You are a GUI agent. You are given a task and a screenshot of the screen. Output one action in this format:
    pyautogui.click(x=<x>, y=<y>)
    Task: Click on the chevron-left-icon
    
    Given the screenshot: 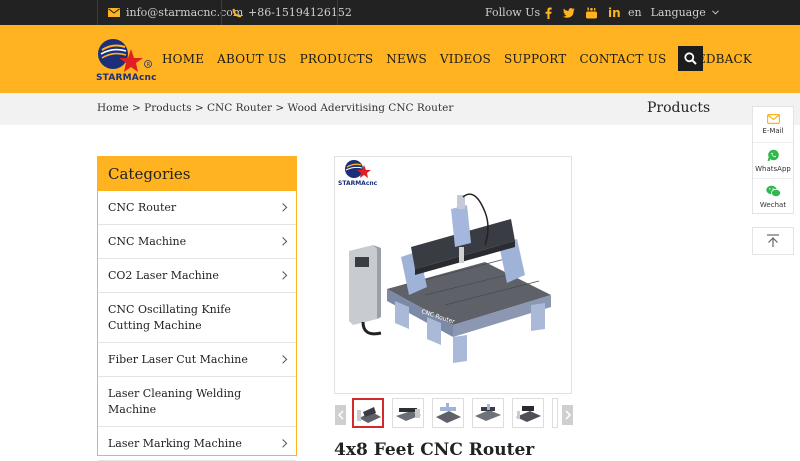 What is the action you would take?
    pyautogui.click(x=340, y=415)
    